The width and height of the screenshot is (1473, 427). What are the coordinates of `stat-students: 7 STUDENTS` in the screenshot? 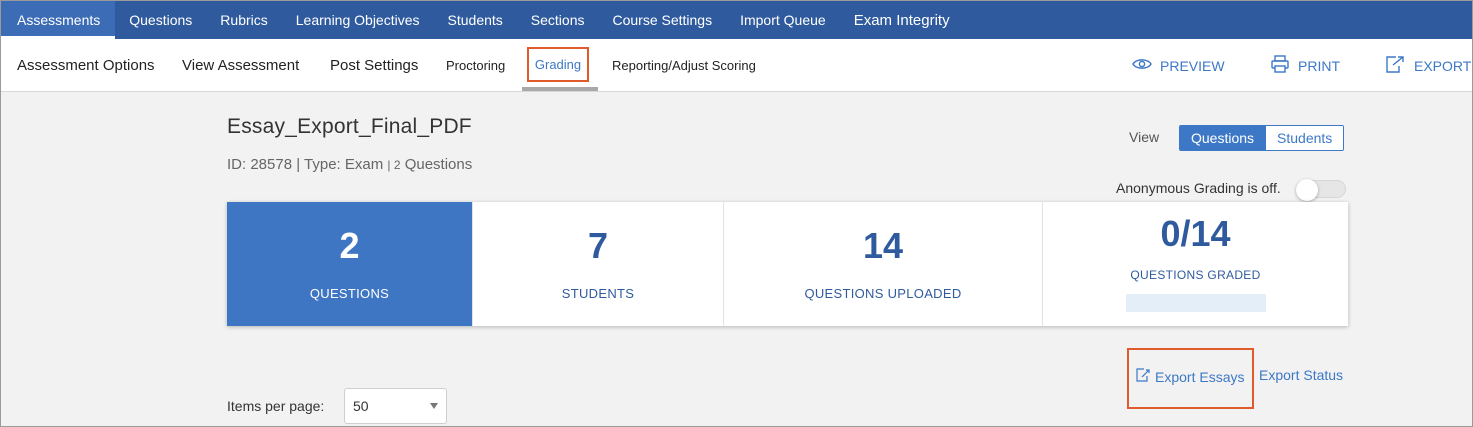 It's located at (598, 264).